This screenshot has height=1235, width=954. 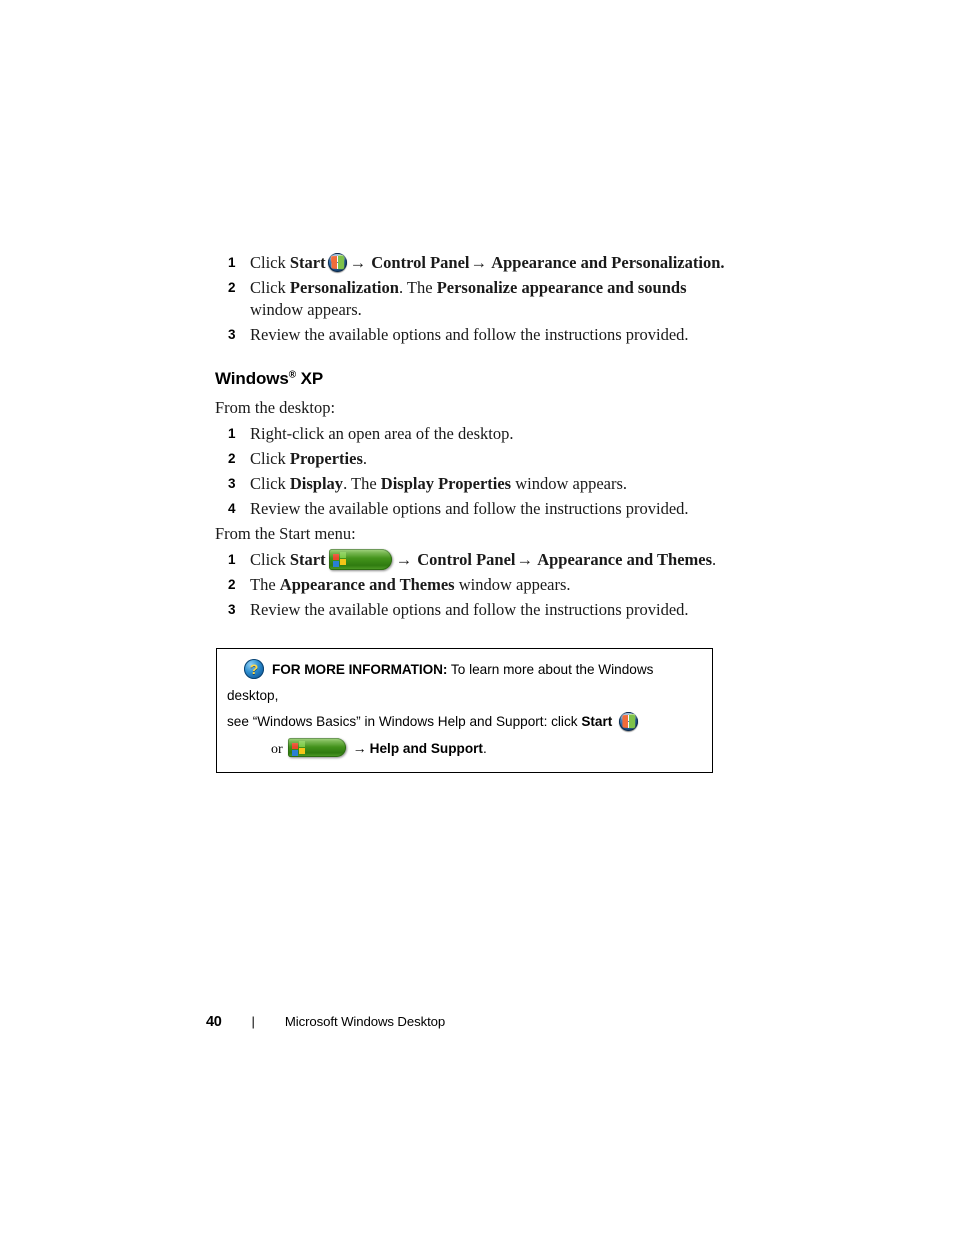 What do you see at coordinates (470, 459) in the screenshot?
I see `list-item: 2 Click Properties.` at bounding box center [470, 459].